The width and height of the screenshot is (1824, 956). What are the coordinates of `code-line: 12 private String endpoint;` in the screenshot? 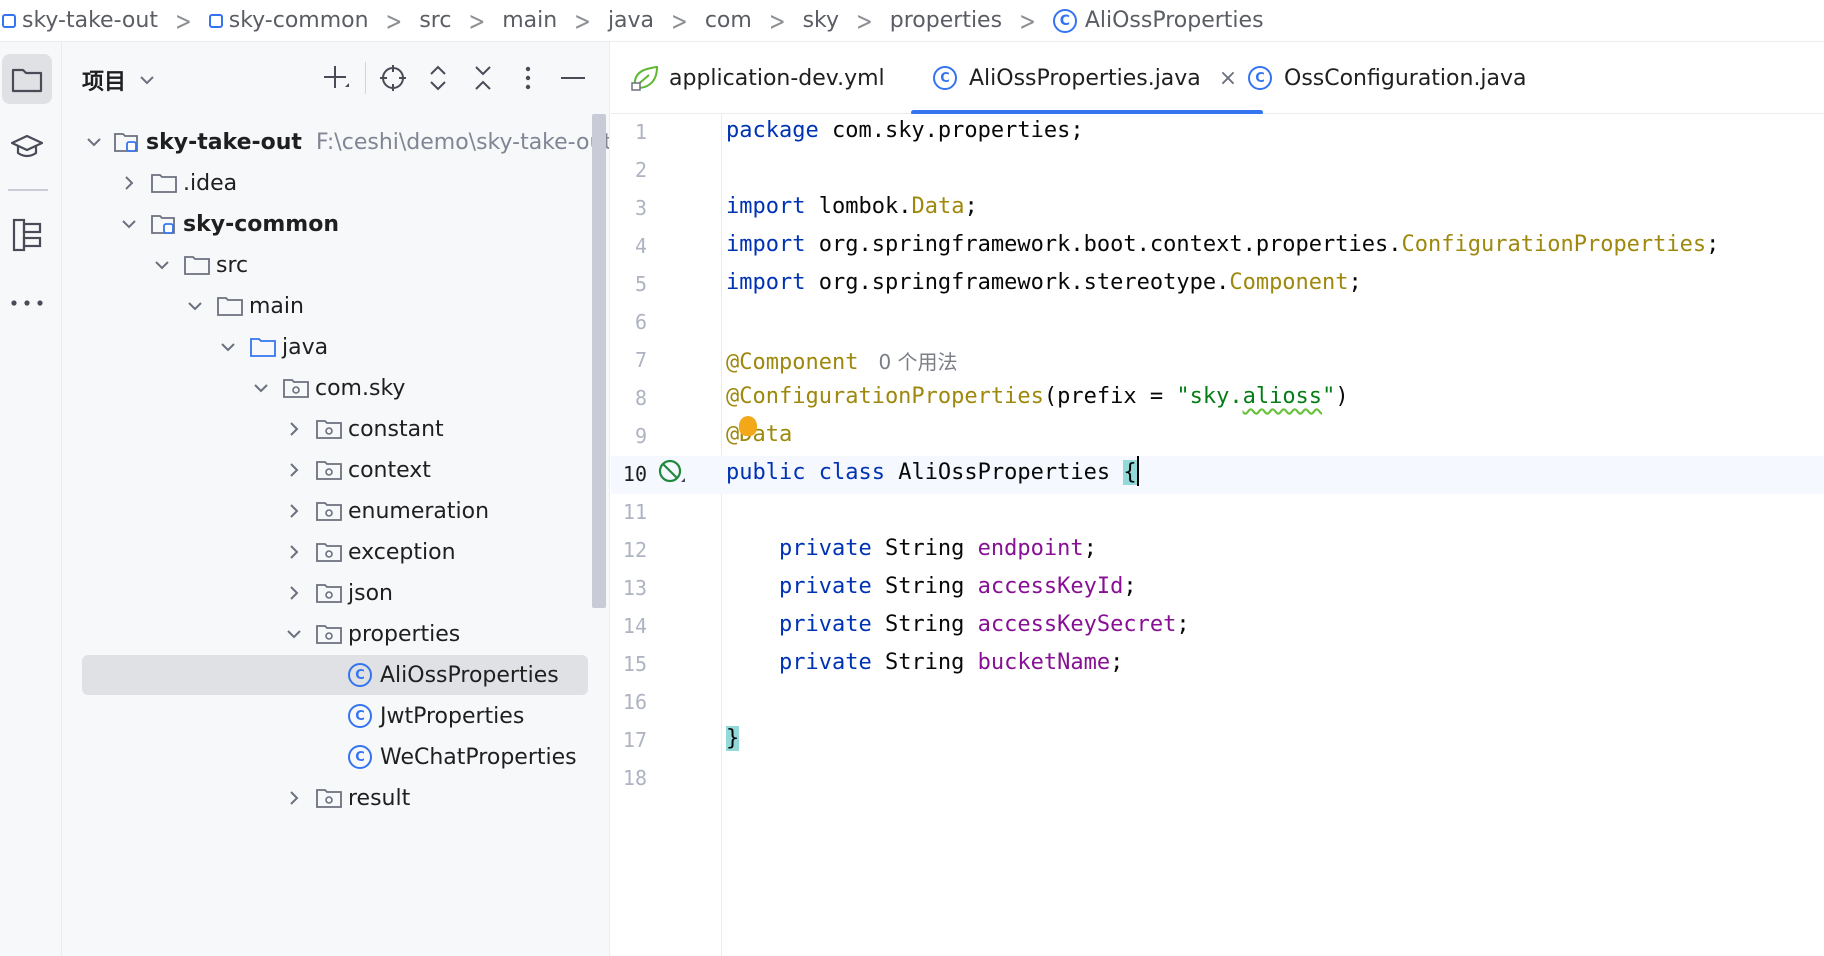 It's located at (1217, 551).